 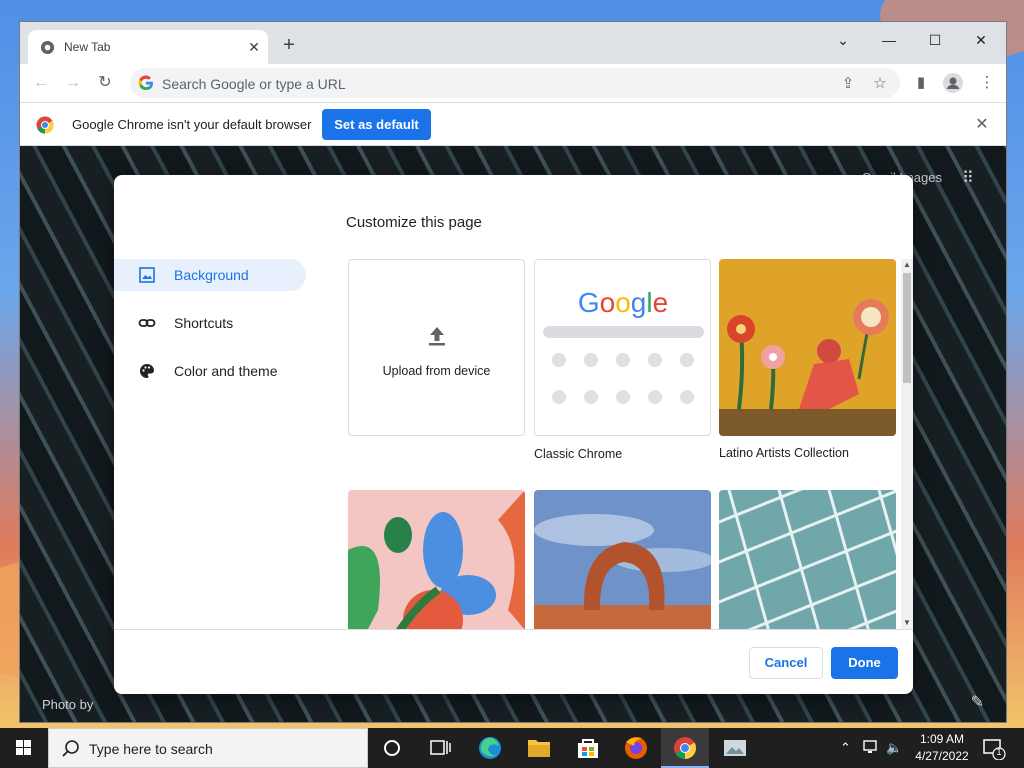 I want to click on omnibox-placeholder: Search Google or type a URL, so click(x=254, y=84).